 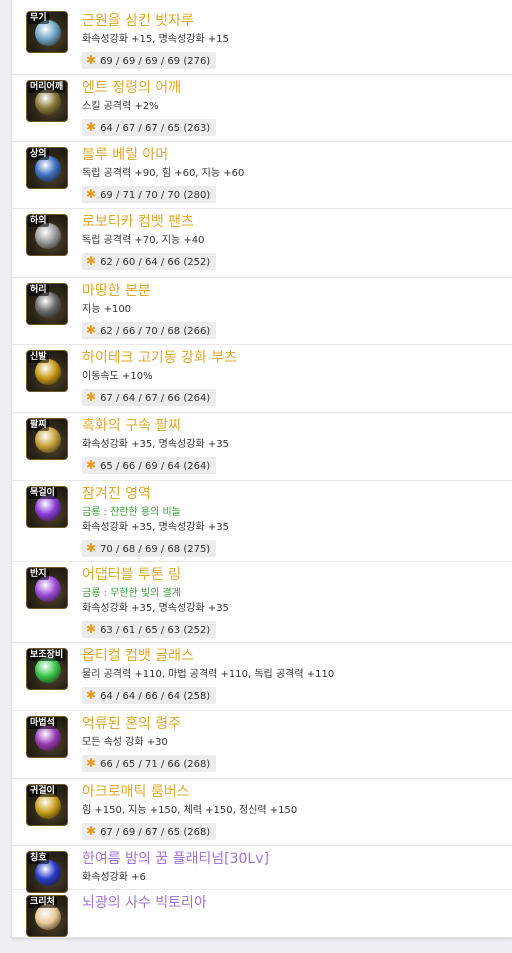 What do you see at coordinates (155, 39) in the screenshot?
I see `item-option: 화속성강화 +15, 명속성강화 +15` at bounding box center [155, 39].